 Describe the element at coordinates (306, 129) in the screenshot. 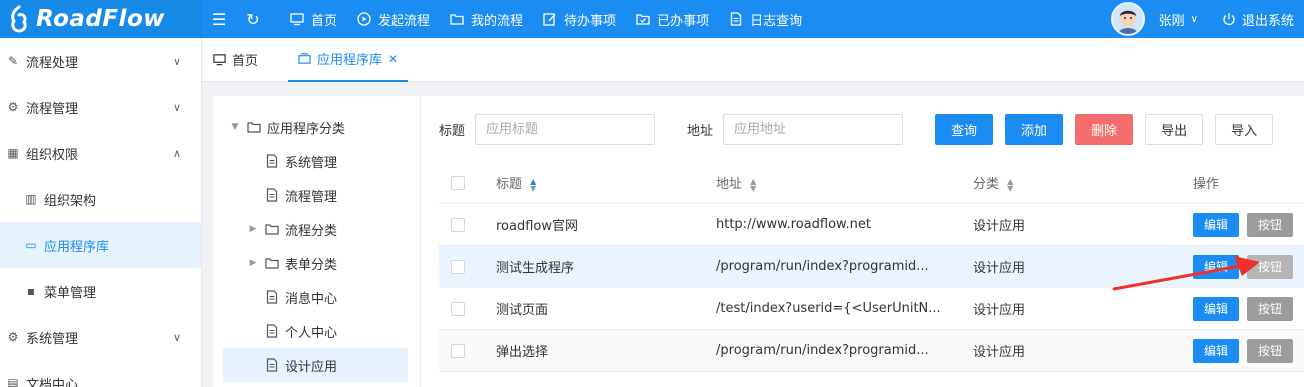

I see `tree-node-label: 应用程序分类` at that location.